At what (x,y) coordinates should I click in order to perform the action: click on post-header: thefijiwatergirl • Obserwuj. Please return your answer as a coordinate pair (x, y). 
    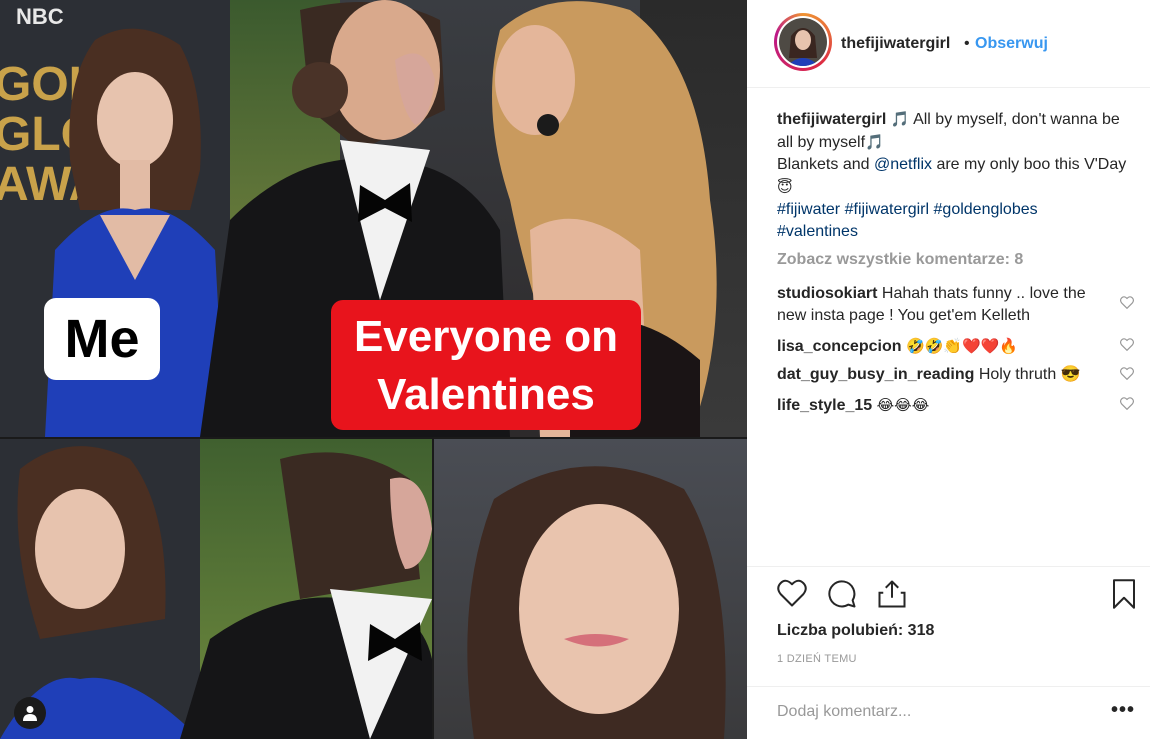
    Looking at the image, I should click on (948, 44).